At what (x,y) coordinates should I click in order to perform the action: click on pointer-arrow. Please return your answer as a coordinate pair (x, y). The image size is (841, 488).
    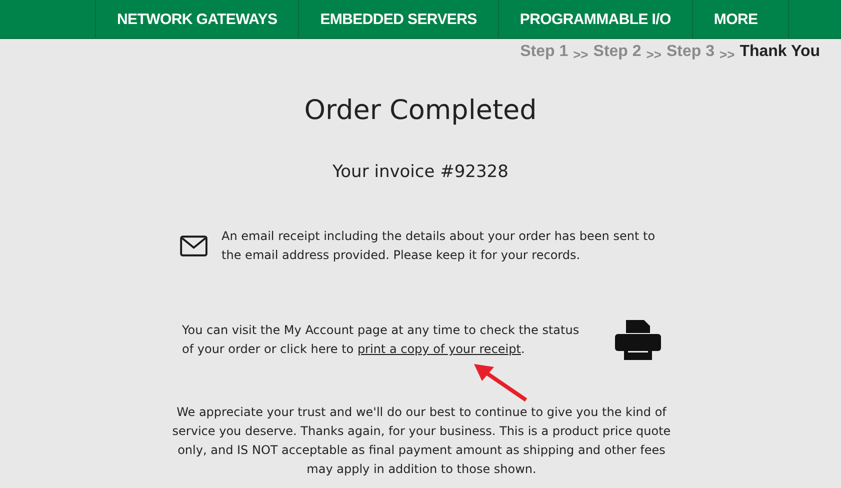
    Looking at the image, I should click on (500, 382).